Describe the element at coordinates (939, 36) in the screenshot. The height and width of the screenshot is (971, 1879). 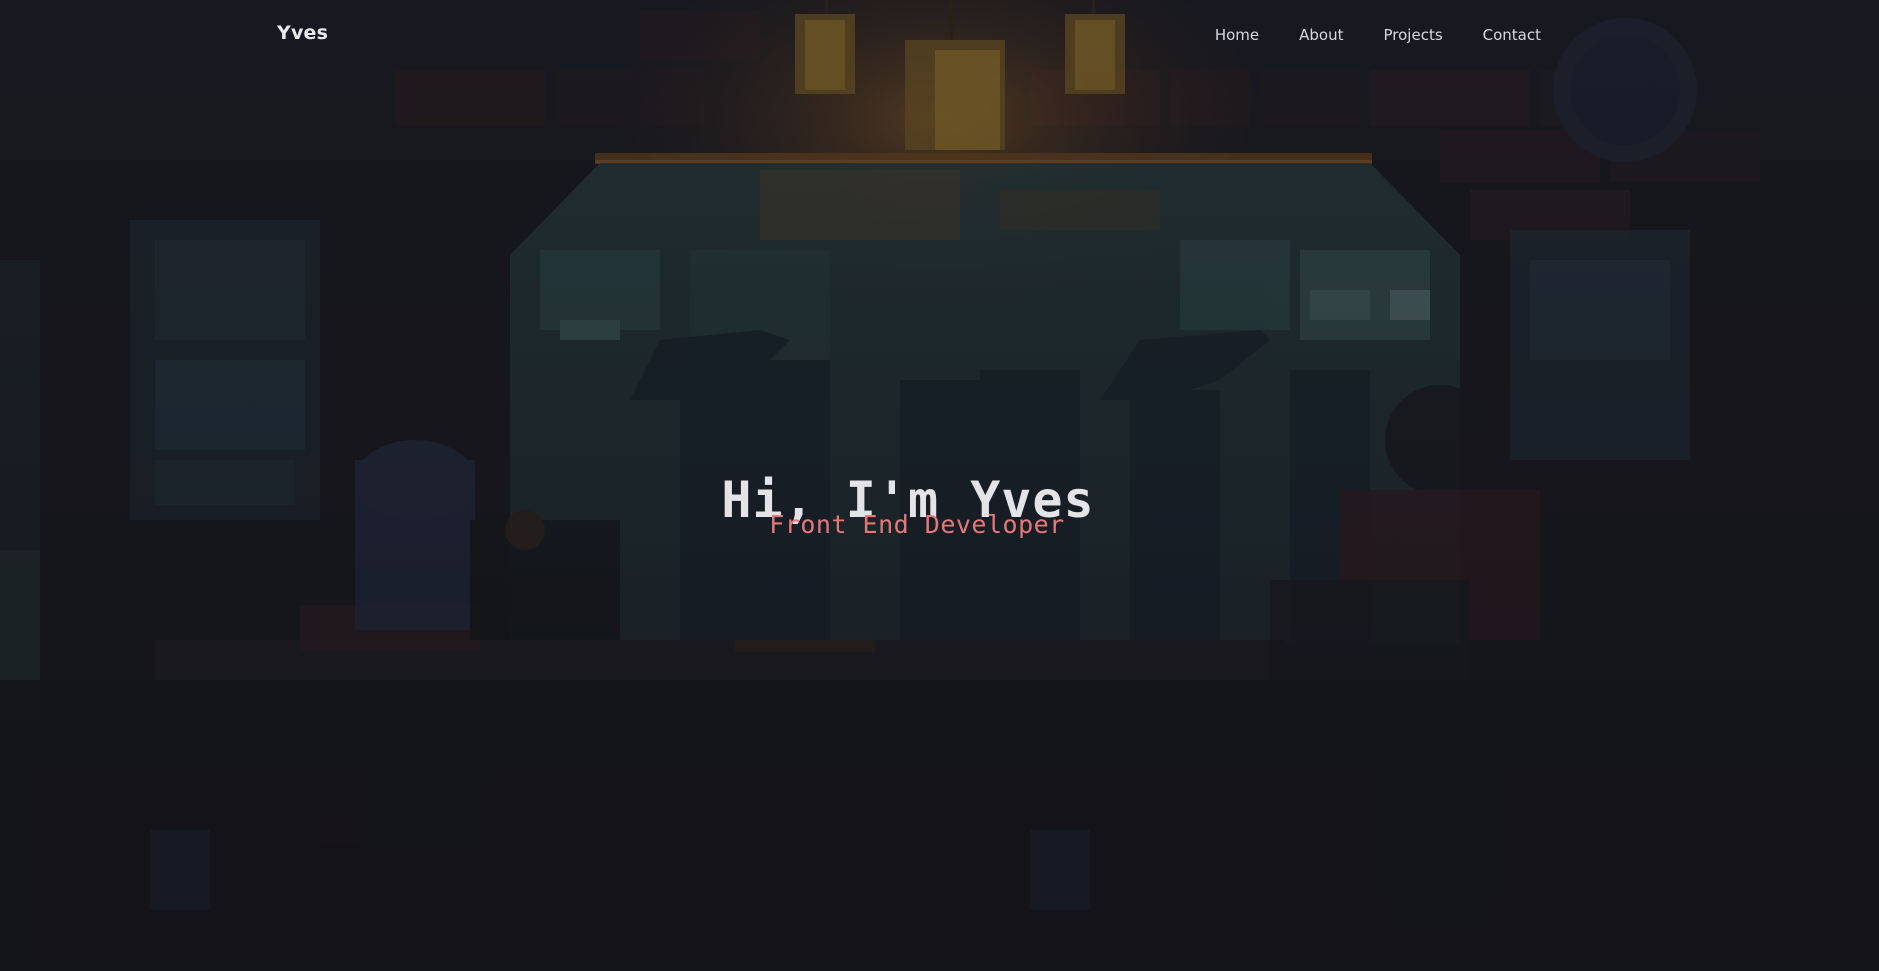
I see `top-navbar: Yves Home About Projects Contact` at that location.